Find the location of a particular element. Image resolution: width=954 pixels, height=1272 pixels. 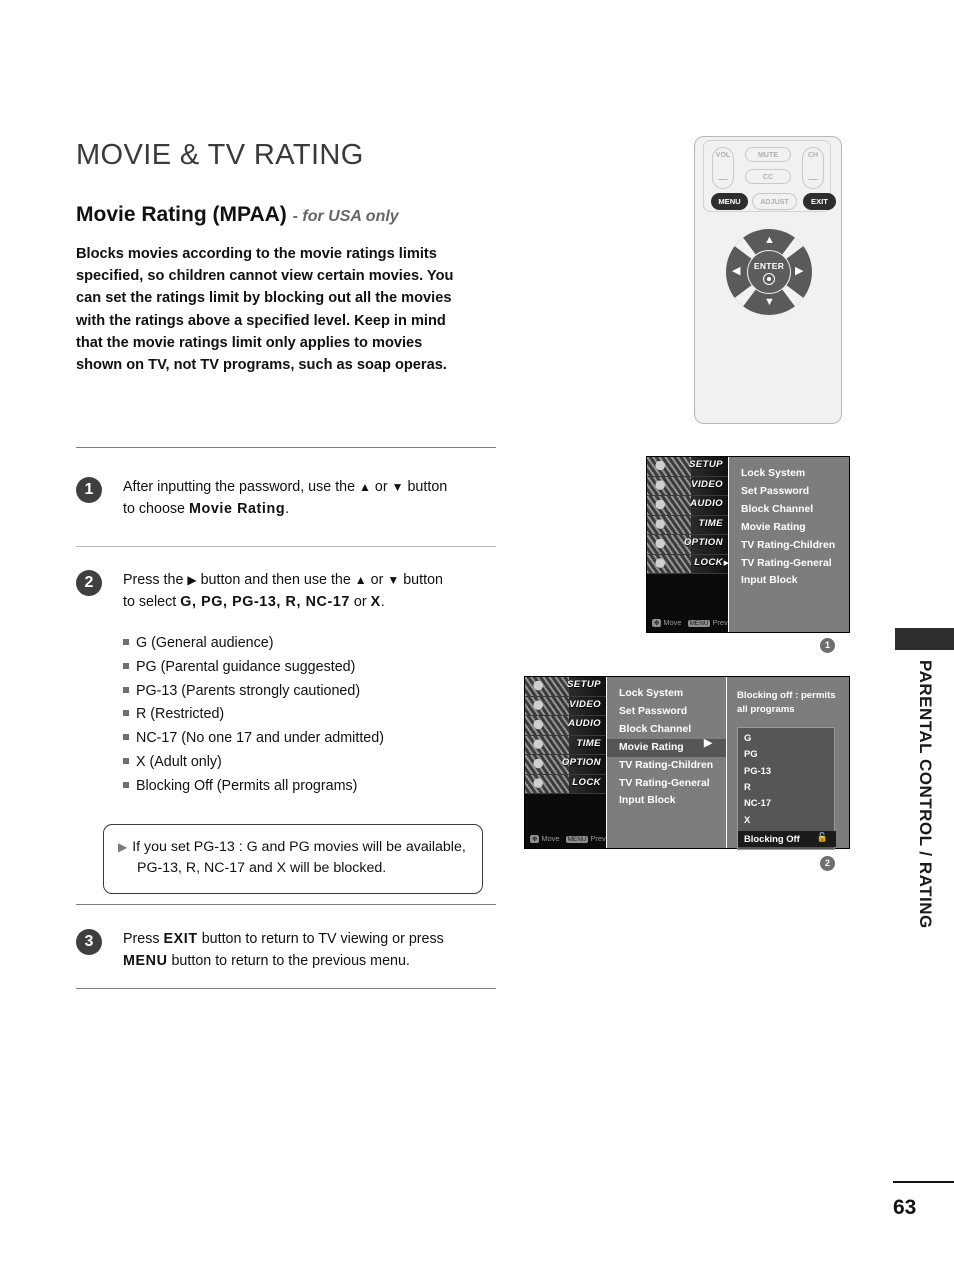

osd-category-lock: LOCK is located at coordinates (565, 784).